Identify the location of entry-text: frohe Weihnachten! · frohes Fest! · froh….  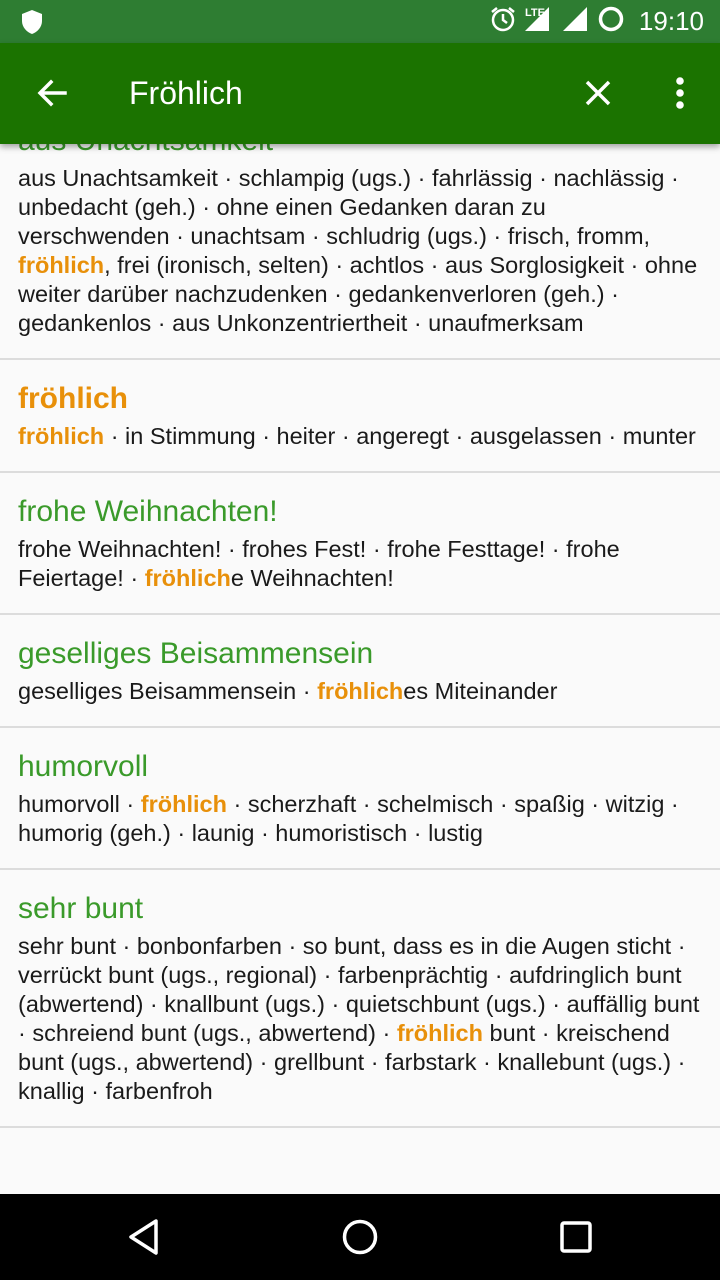
(360, 564).